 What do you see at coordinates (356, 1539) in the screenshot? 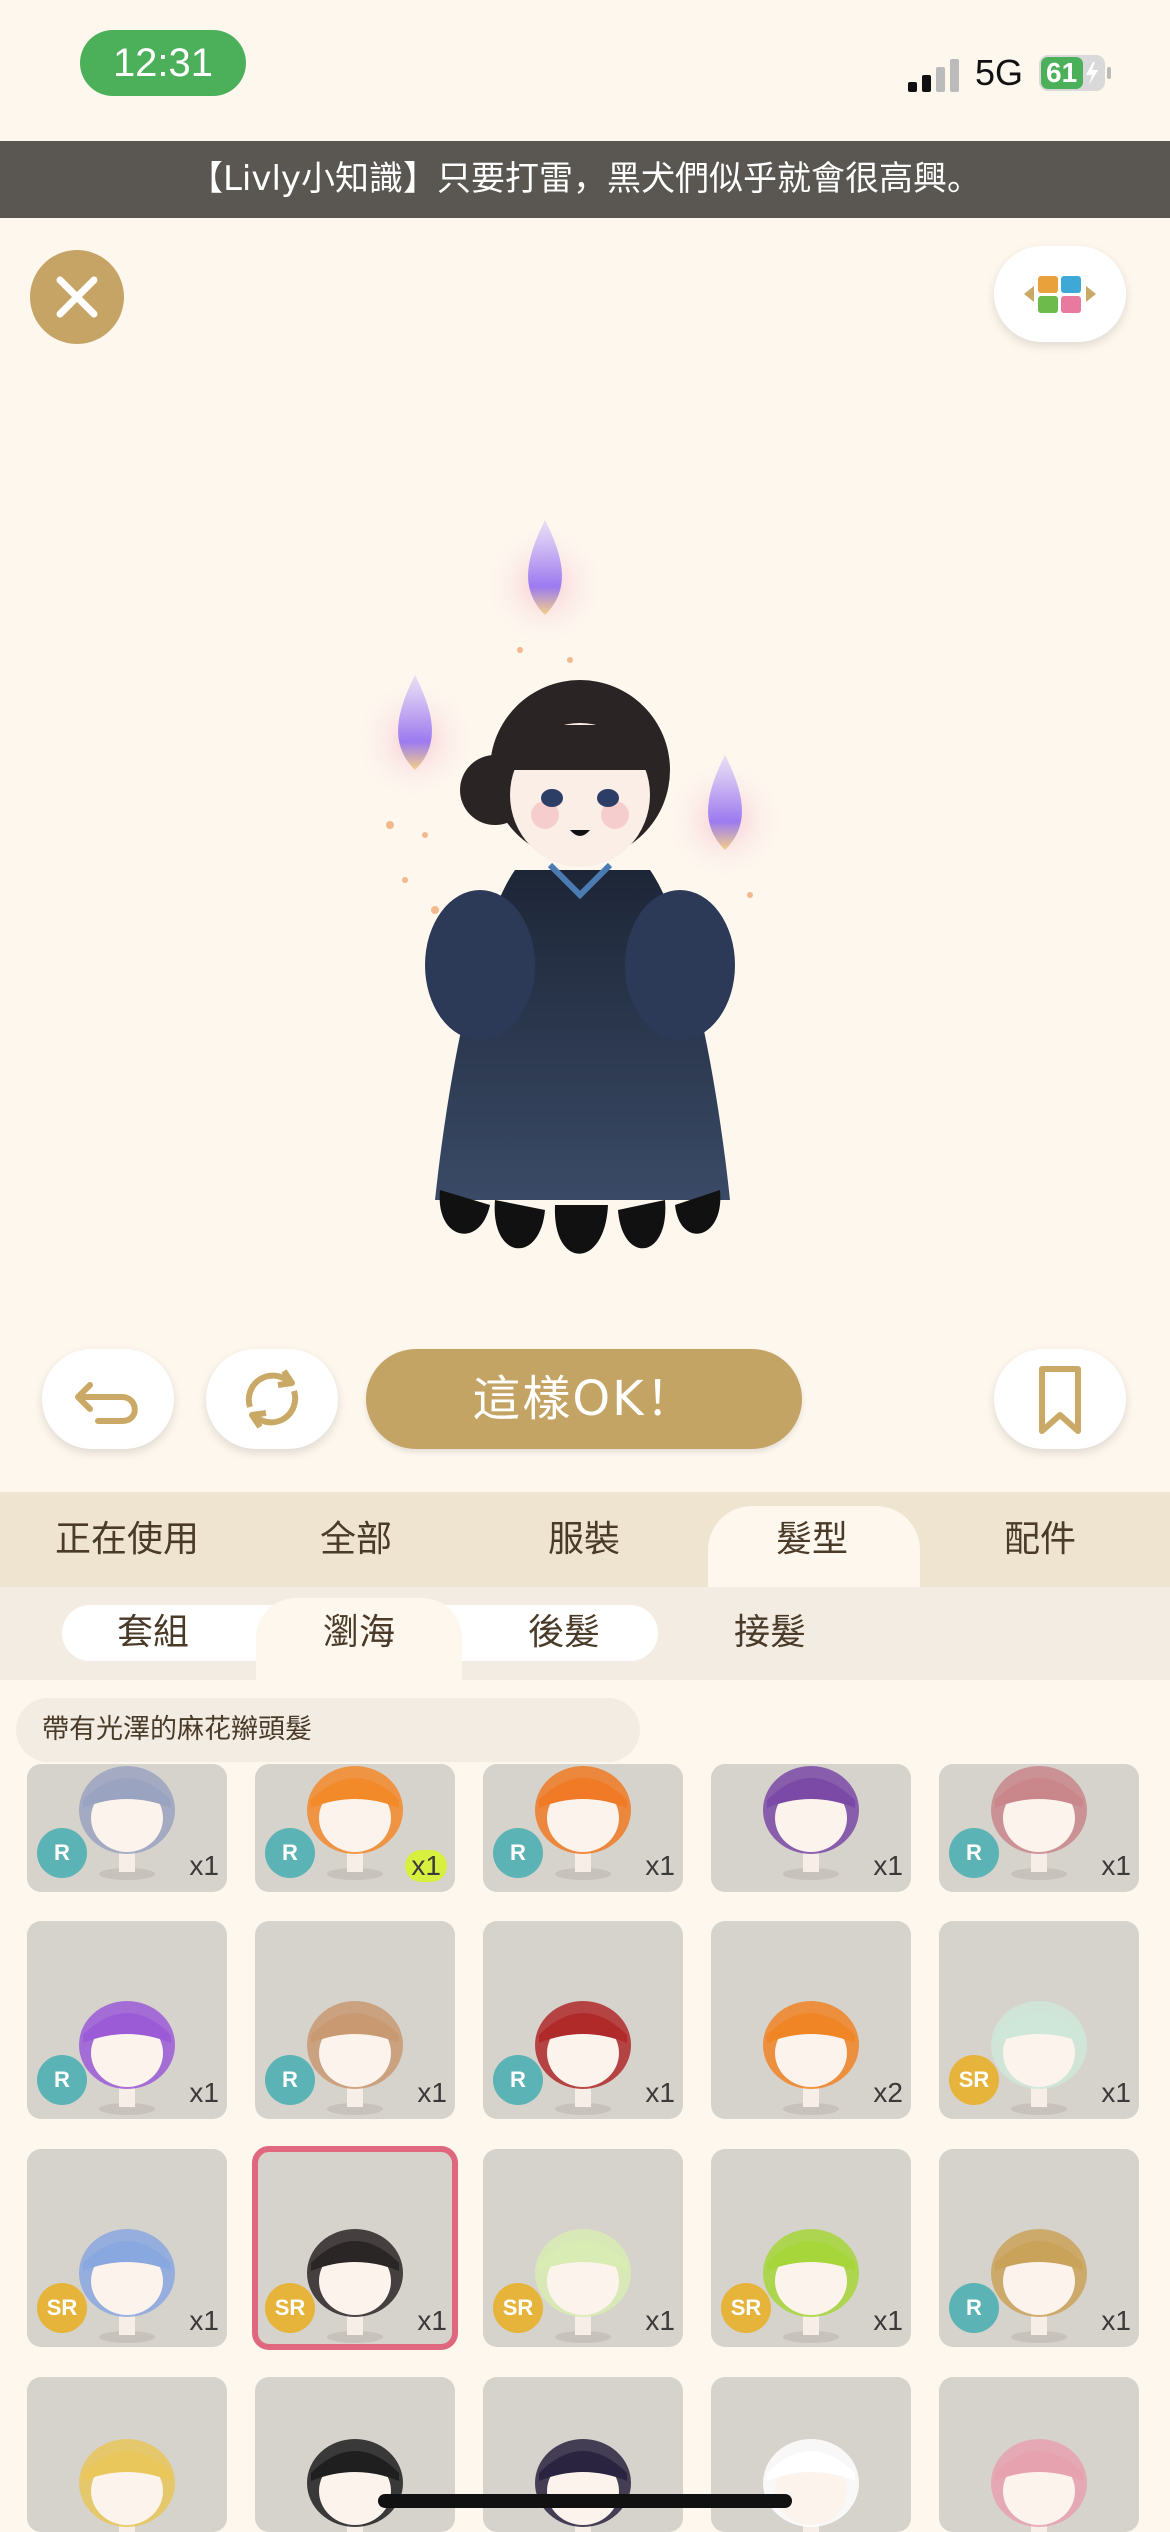
I see `tab-all: 全部` at bounding box center [356, 1539].